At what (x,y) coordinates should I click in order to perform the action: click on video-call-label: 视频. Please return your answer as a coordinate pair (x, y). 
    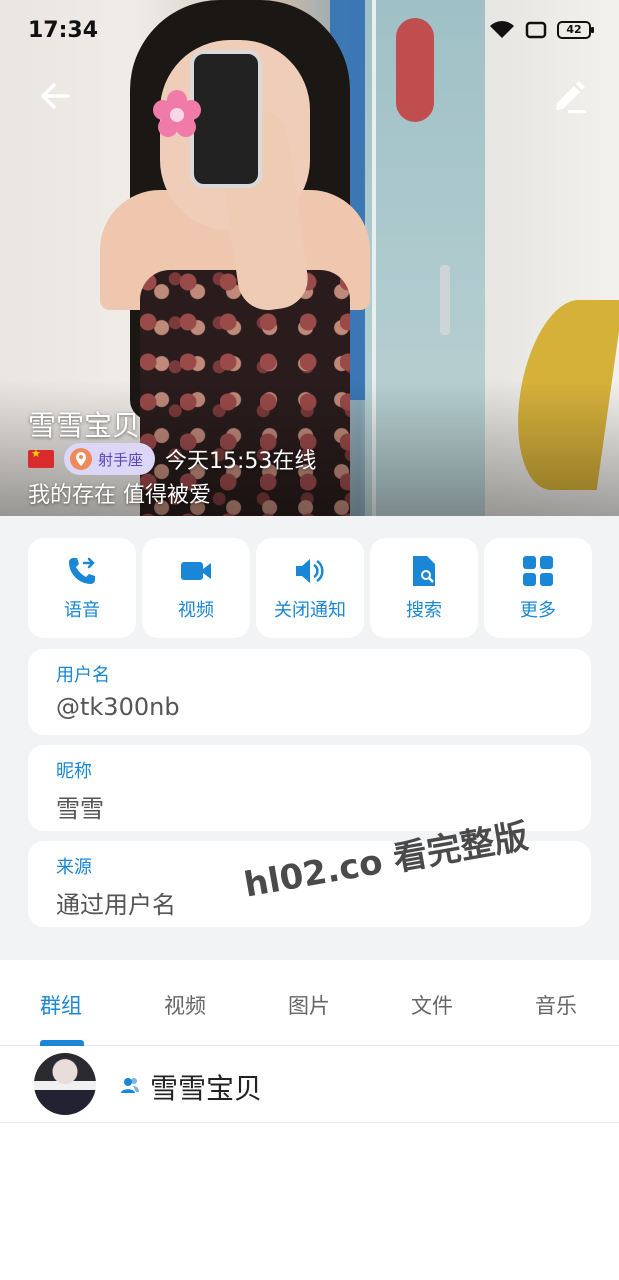
    Looking at the image, I should click on (196, 610).